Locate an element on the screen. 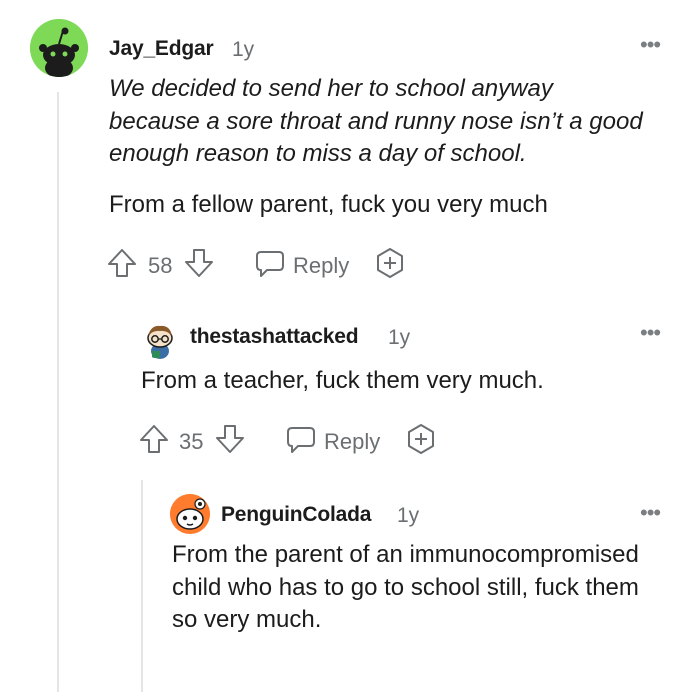 The image size is (700, 692). comment-actions: 58 Reply is located at coordinates (265, 263).